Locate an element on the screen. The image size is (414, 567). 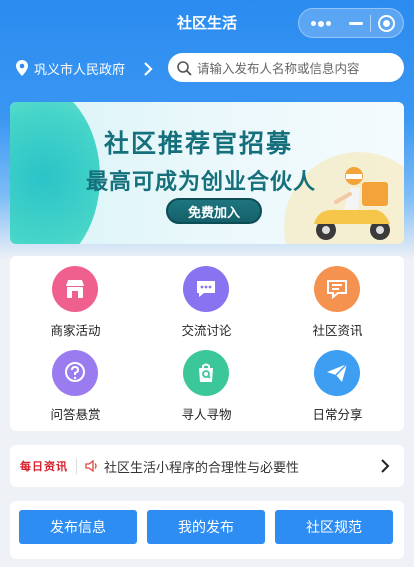
category-qa-reward: 问答悬赏 is located at coordinates (75, 385).